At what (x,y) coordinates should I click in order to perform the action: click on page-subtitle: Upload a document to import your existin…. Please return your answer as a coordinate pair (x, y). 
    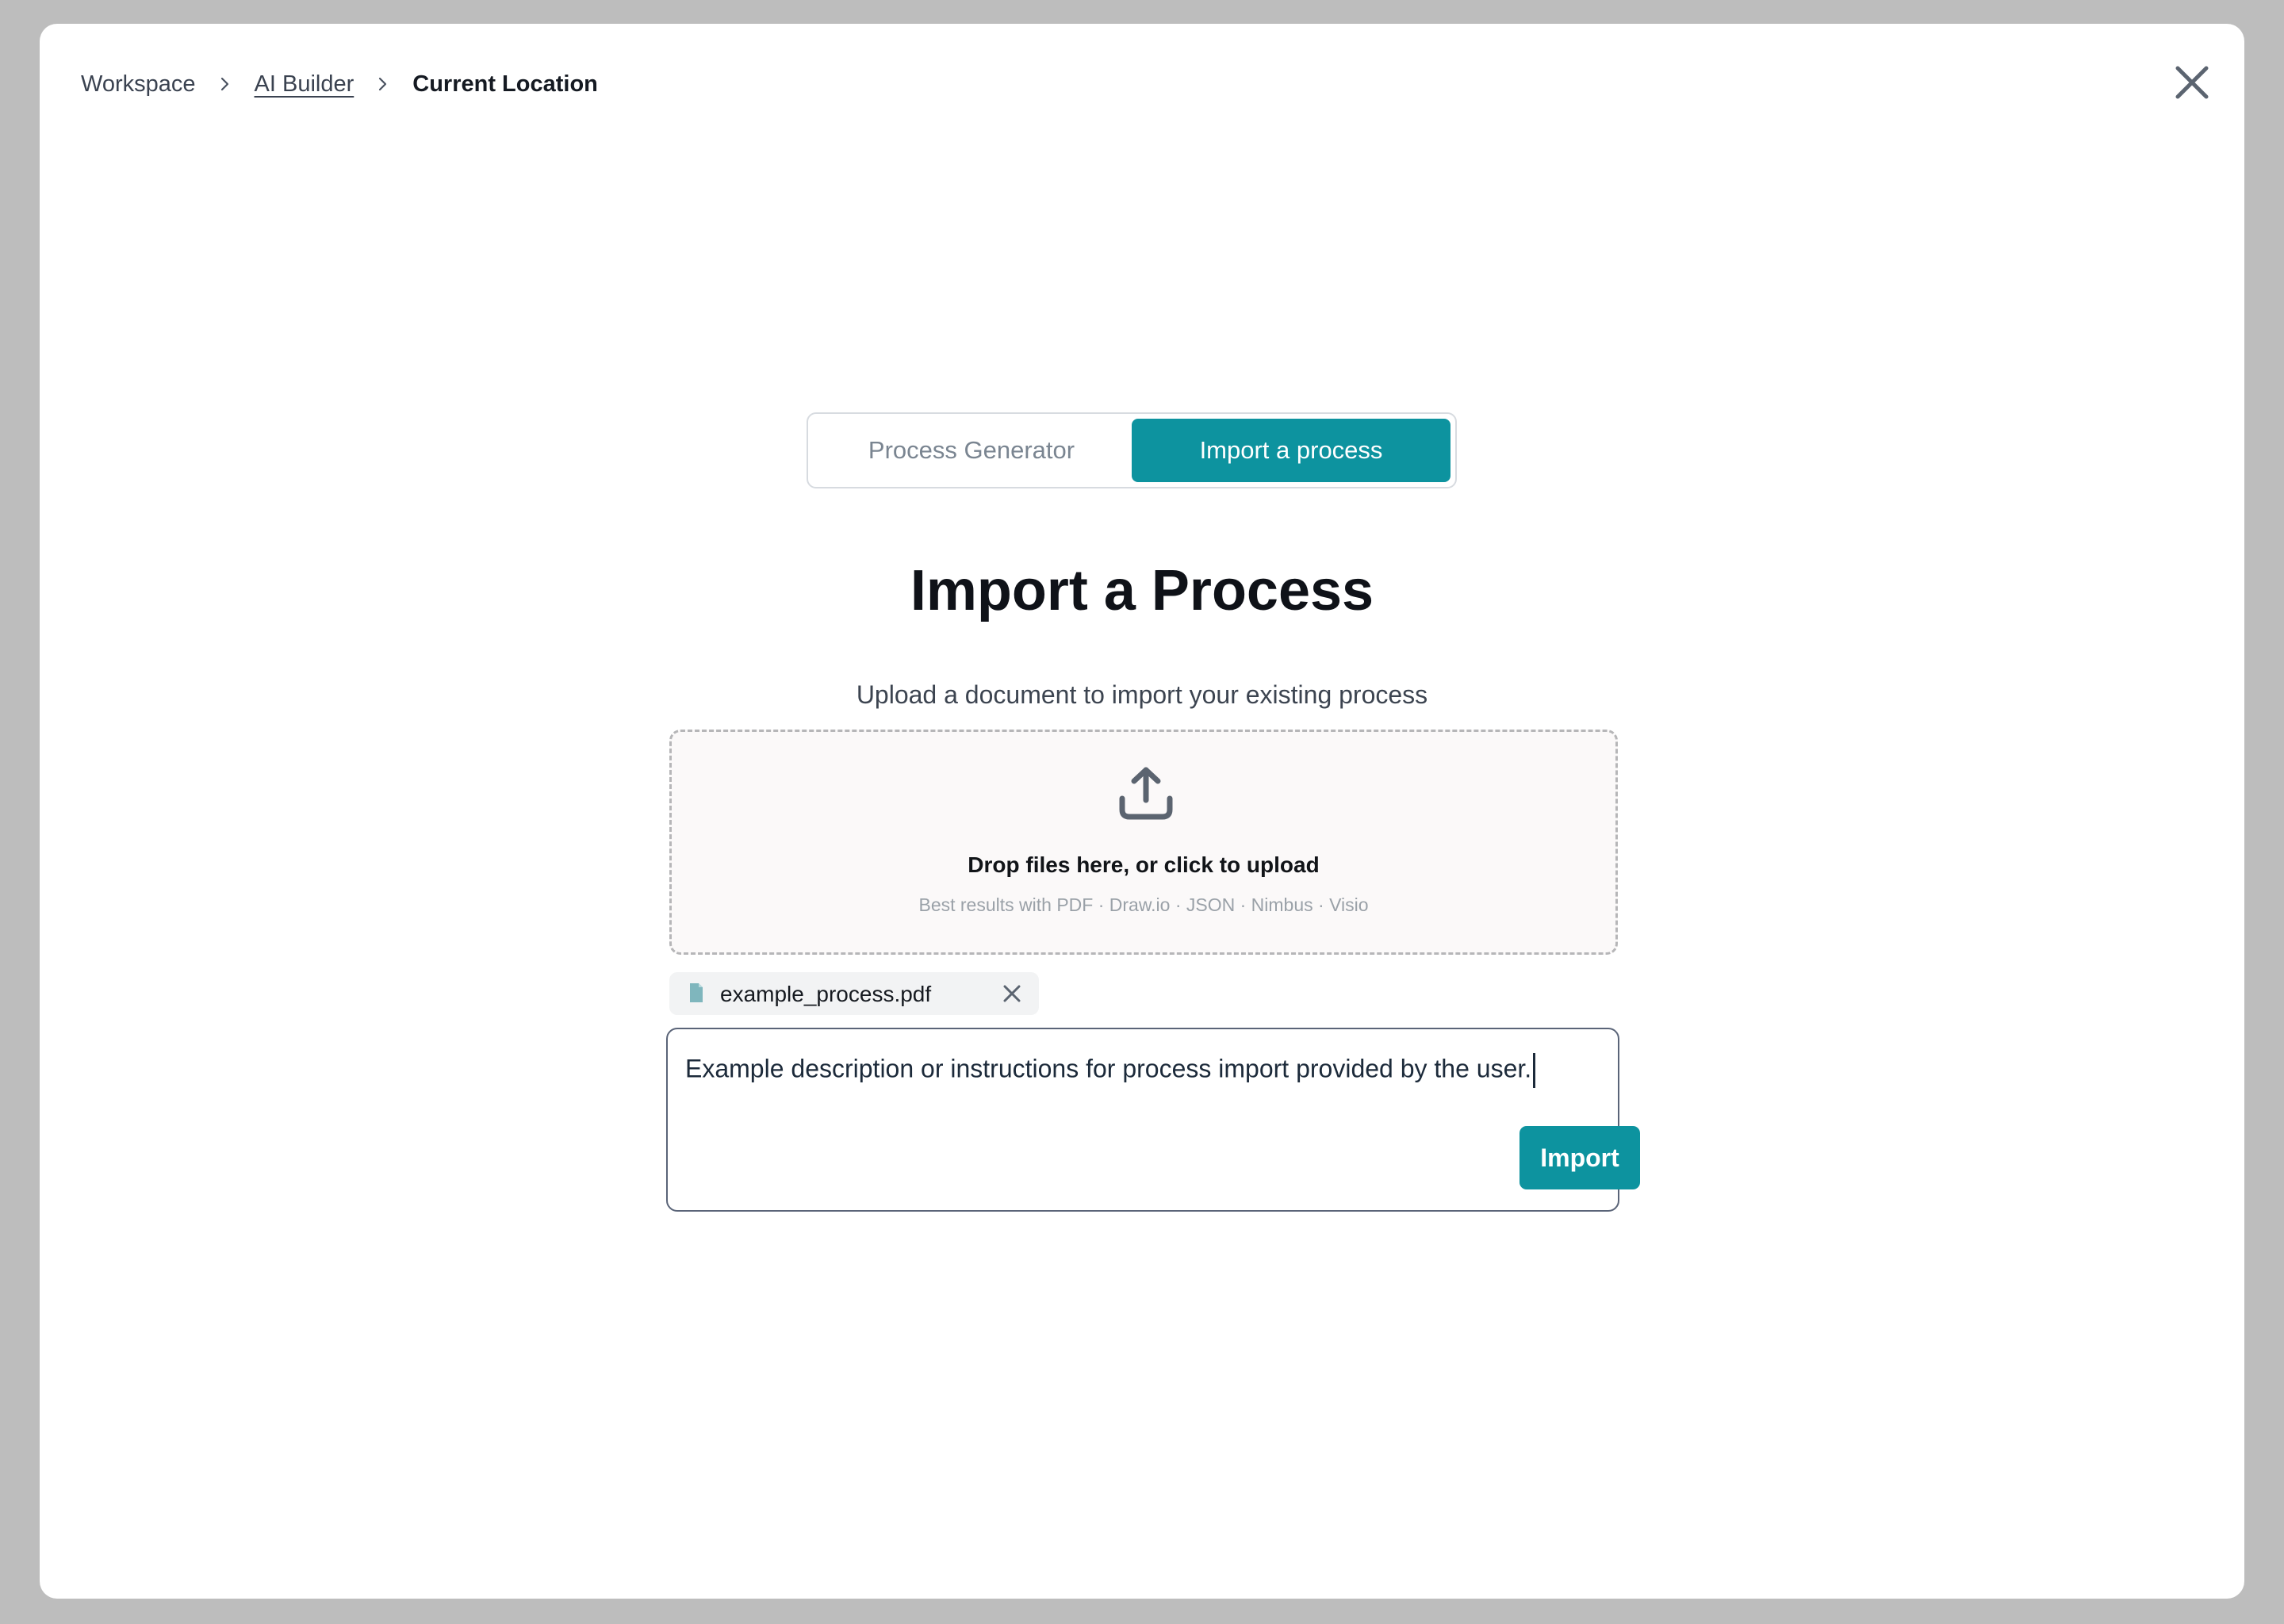
    Looking at the image, I should click on (1142, 694).